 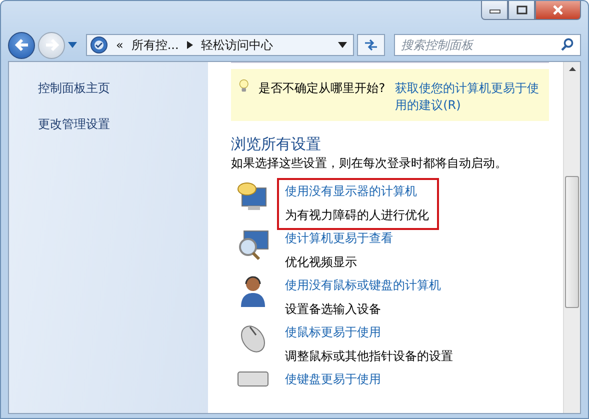 What do you see at coordinates (342, 45) in the screenshot?
I see `dropdown-arrow-icon` at bounding box center [342, 45].